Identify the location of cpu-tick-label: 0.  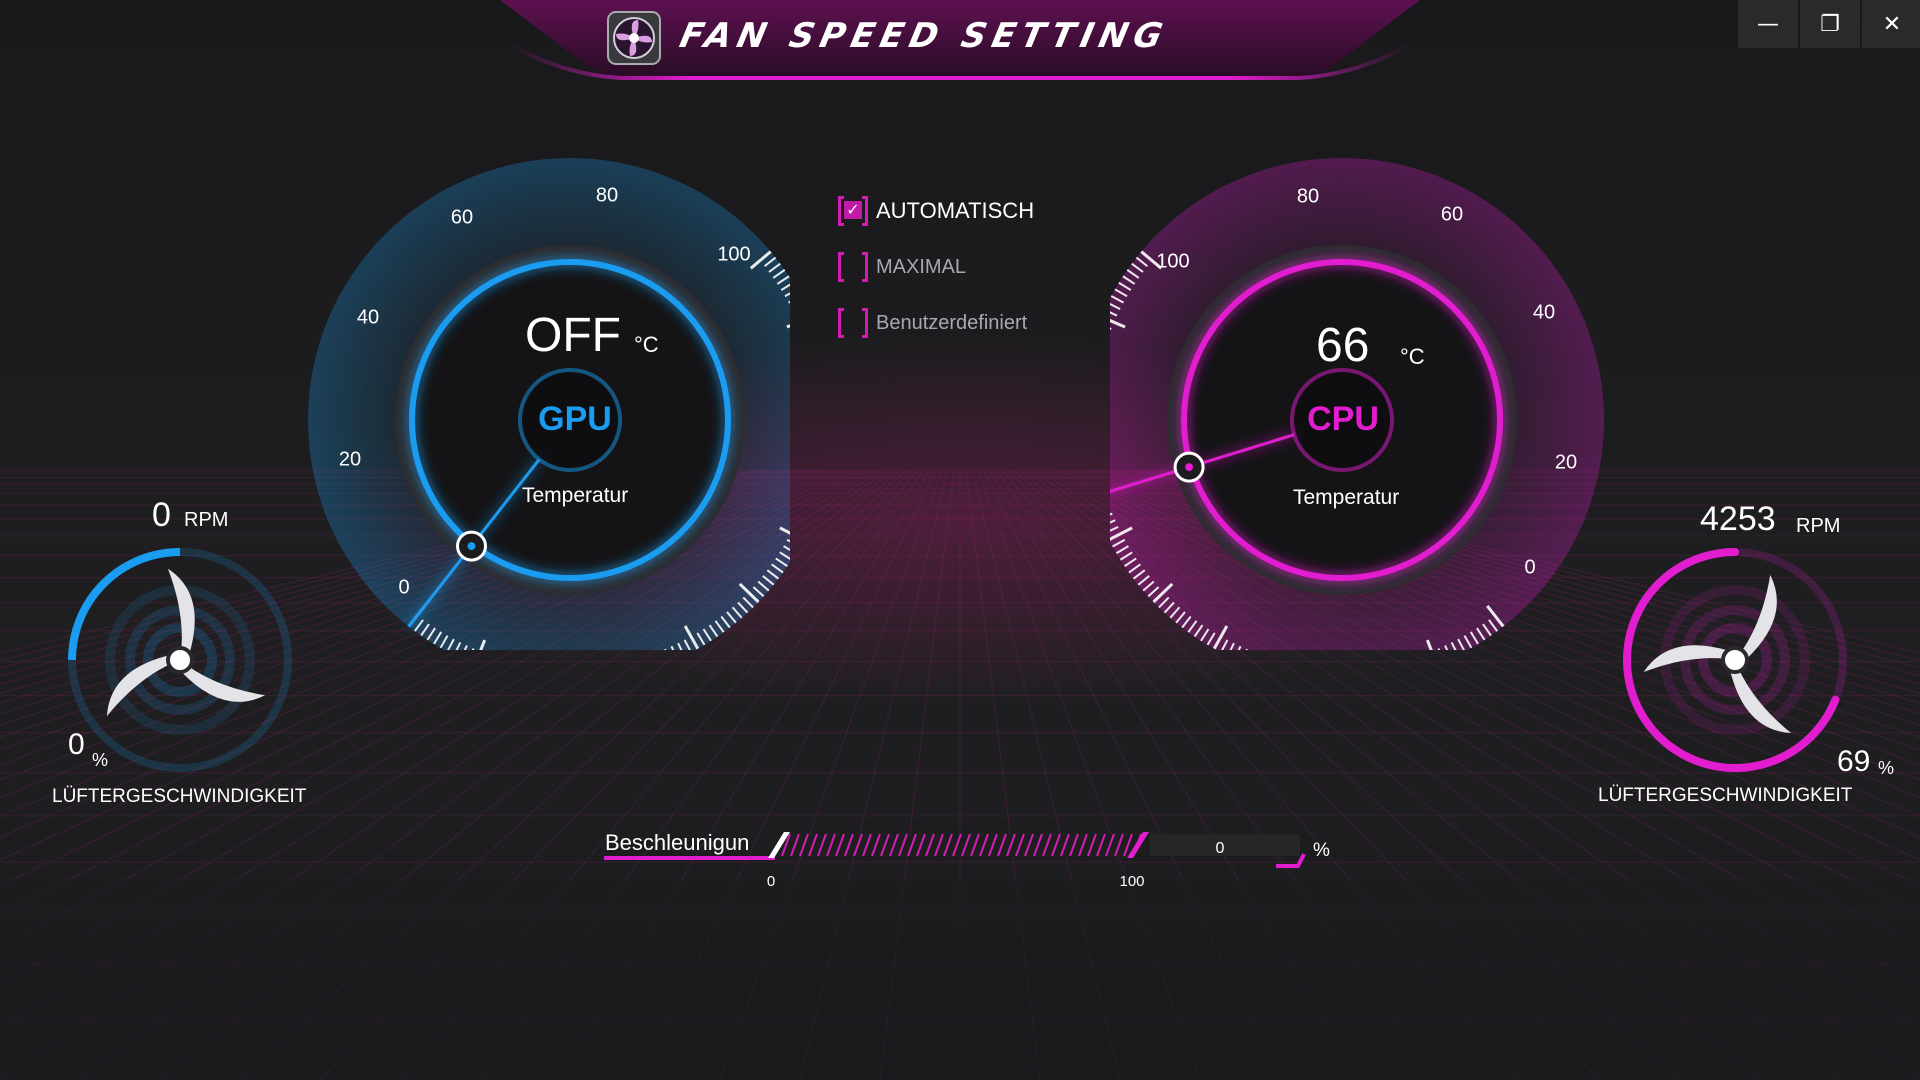
(1530, 567).